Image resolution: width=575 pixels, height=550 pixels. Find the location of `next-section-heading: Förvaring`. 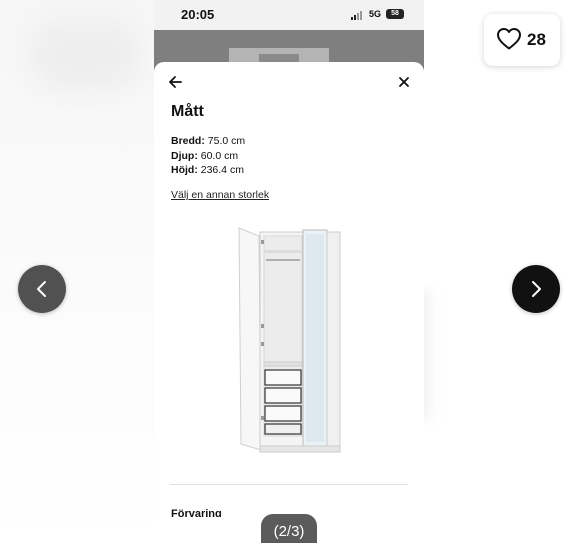

next-section-heading: Förvaring is located at coordinates (196, 512).